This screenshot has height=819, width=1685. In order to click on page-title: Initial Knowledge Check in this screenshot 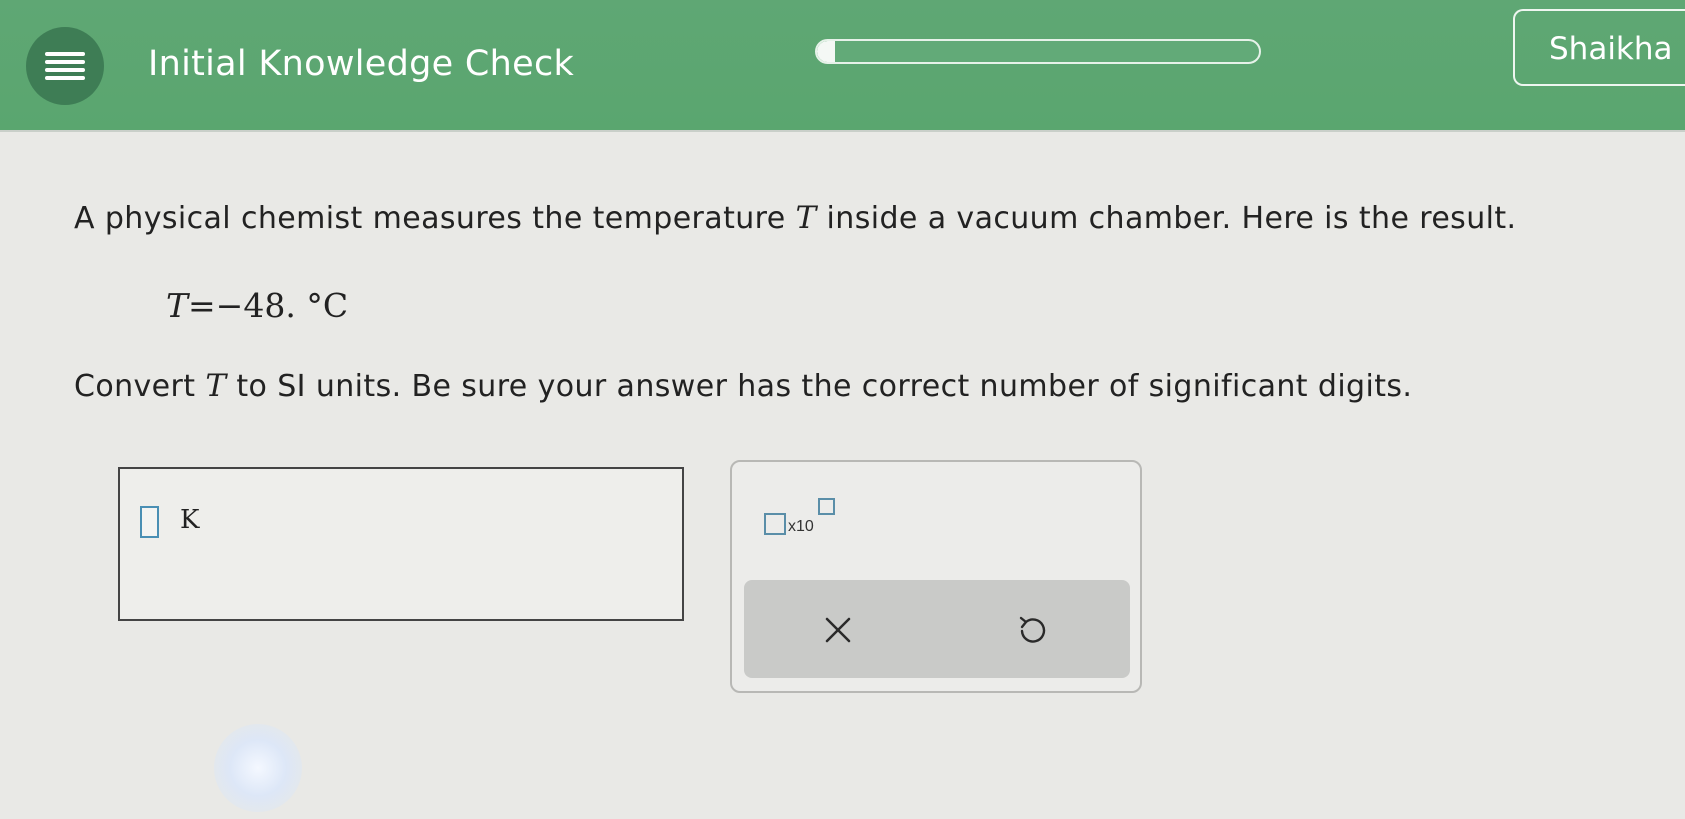, I will do `click(361, 64)`.